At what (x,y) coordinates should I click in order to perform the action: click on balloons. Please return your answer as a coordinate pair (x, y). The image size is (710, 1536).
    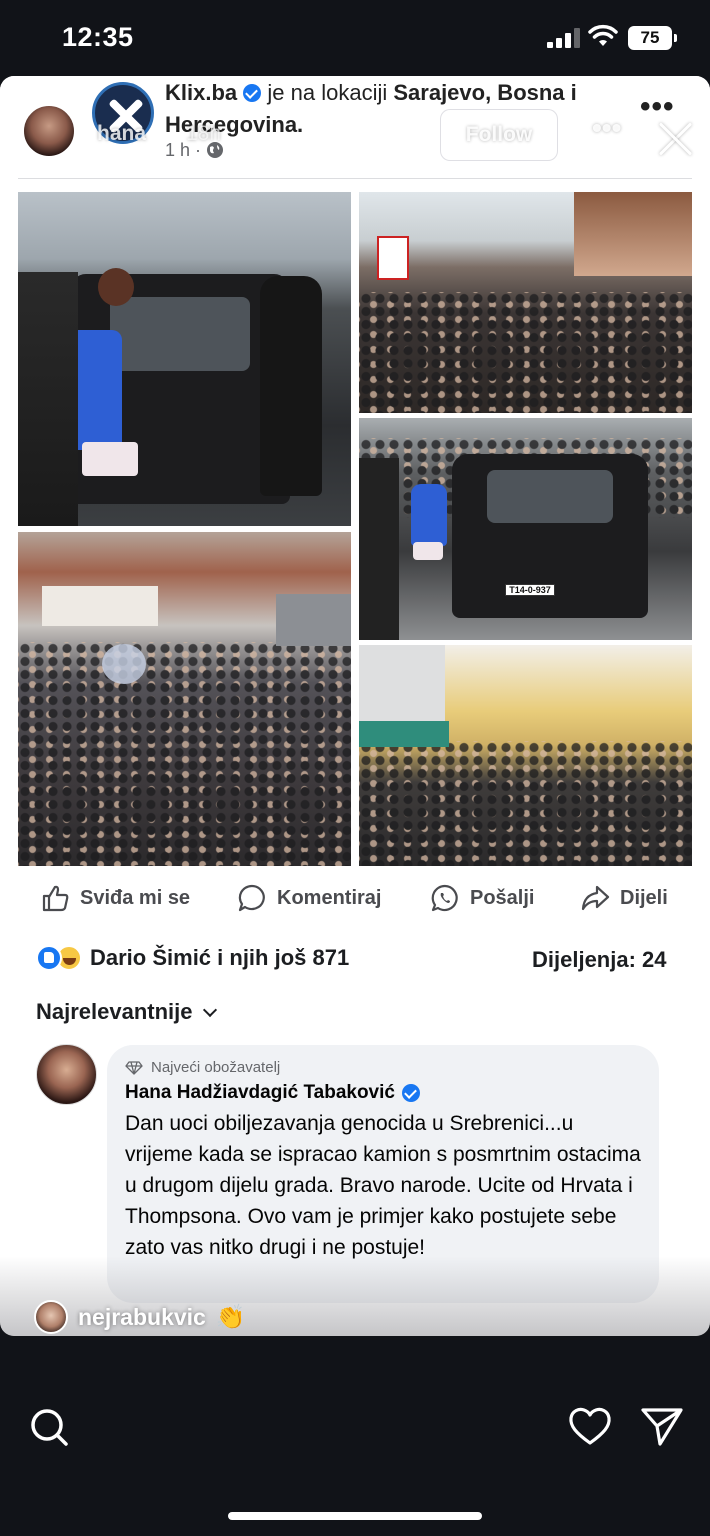
    Looking at the image, I should click on (124, 664).